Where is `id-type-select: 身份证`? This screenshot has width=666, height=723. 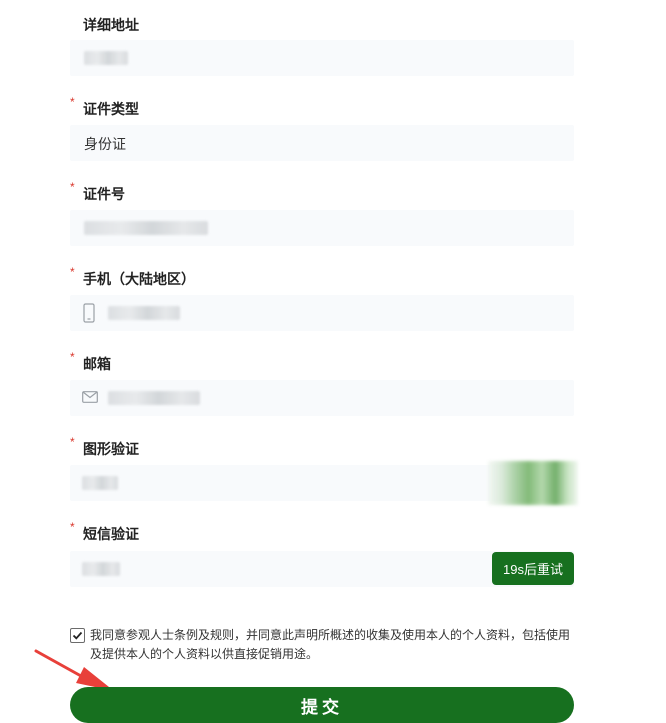 id-type-select: 身份证 is located at coordinates (322, 143).